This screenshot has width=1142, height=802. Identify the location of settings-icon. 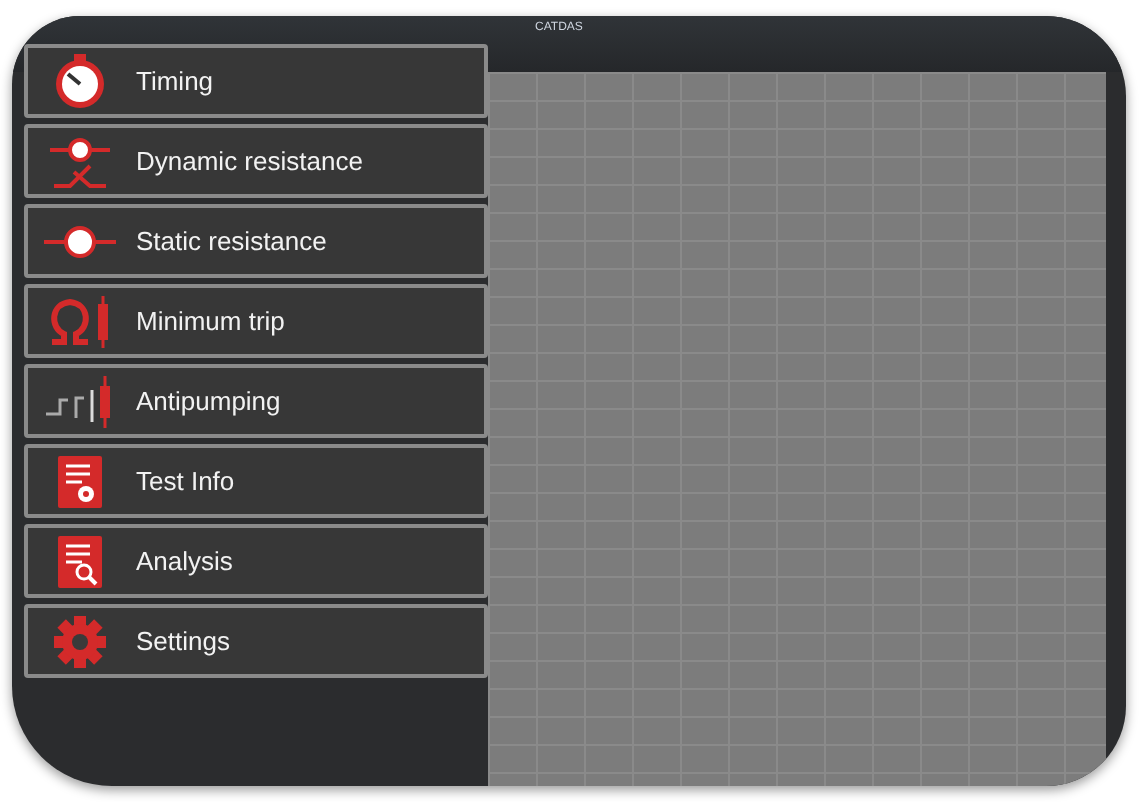
(80, 641).